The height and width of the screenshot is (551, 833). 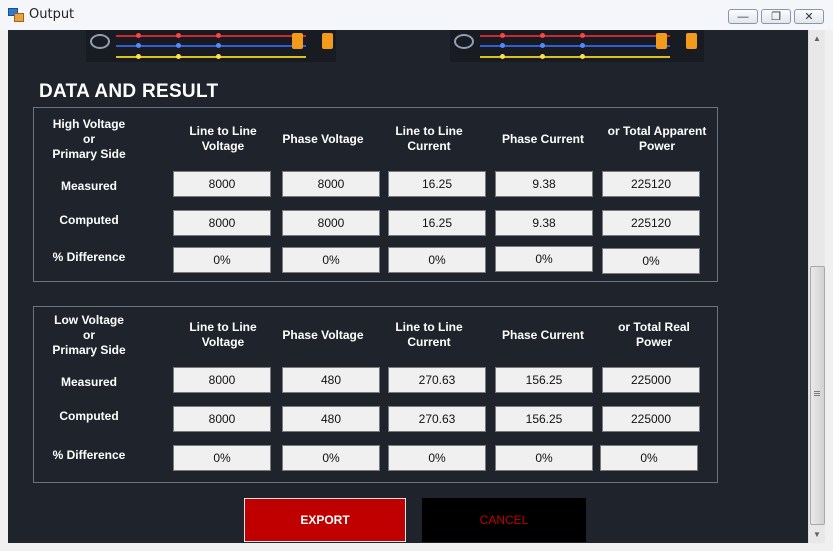 What do you see at coordinates (544, 184) in the screenshot?
I see `measured-phase-current-field: 9.38` at bounding box center [544, 184].